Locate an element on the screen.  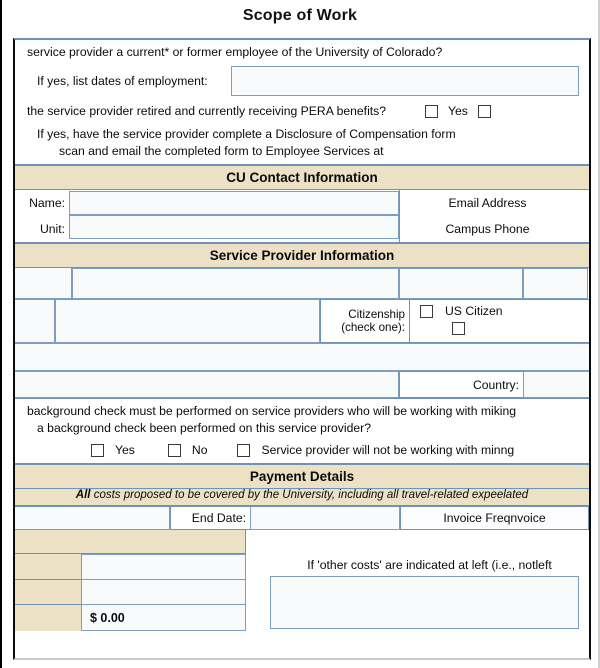
sp-citizenship-label-cell: Citizenship (check one): is located at coordinates (364, 321).